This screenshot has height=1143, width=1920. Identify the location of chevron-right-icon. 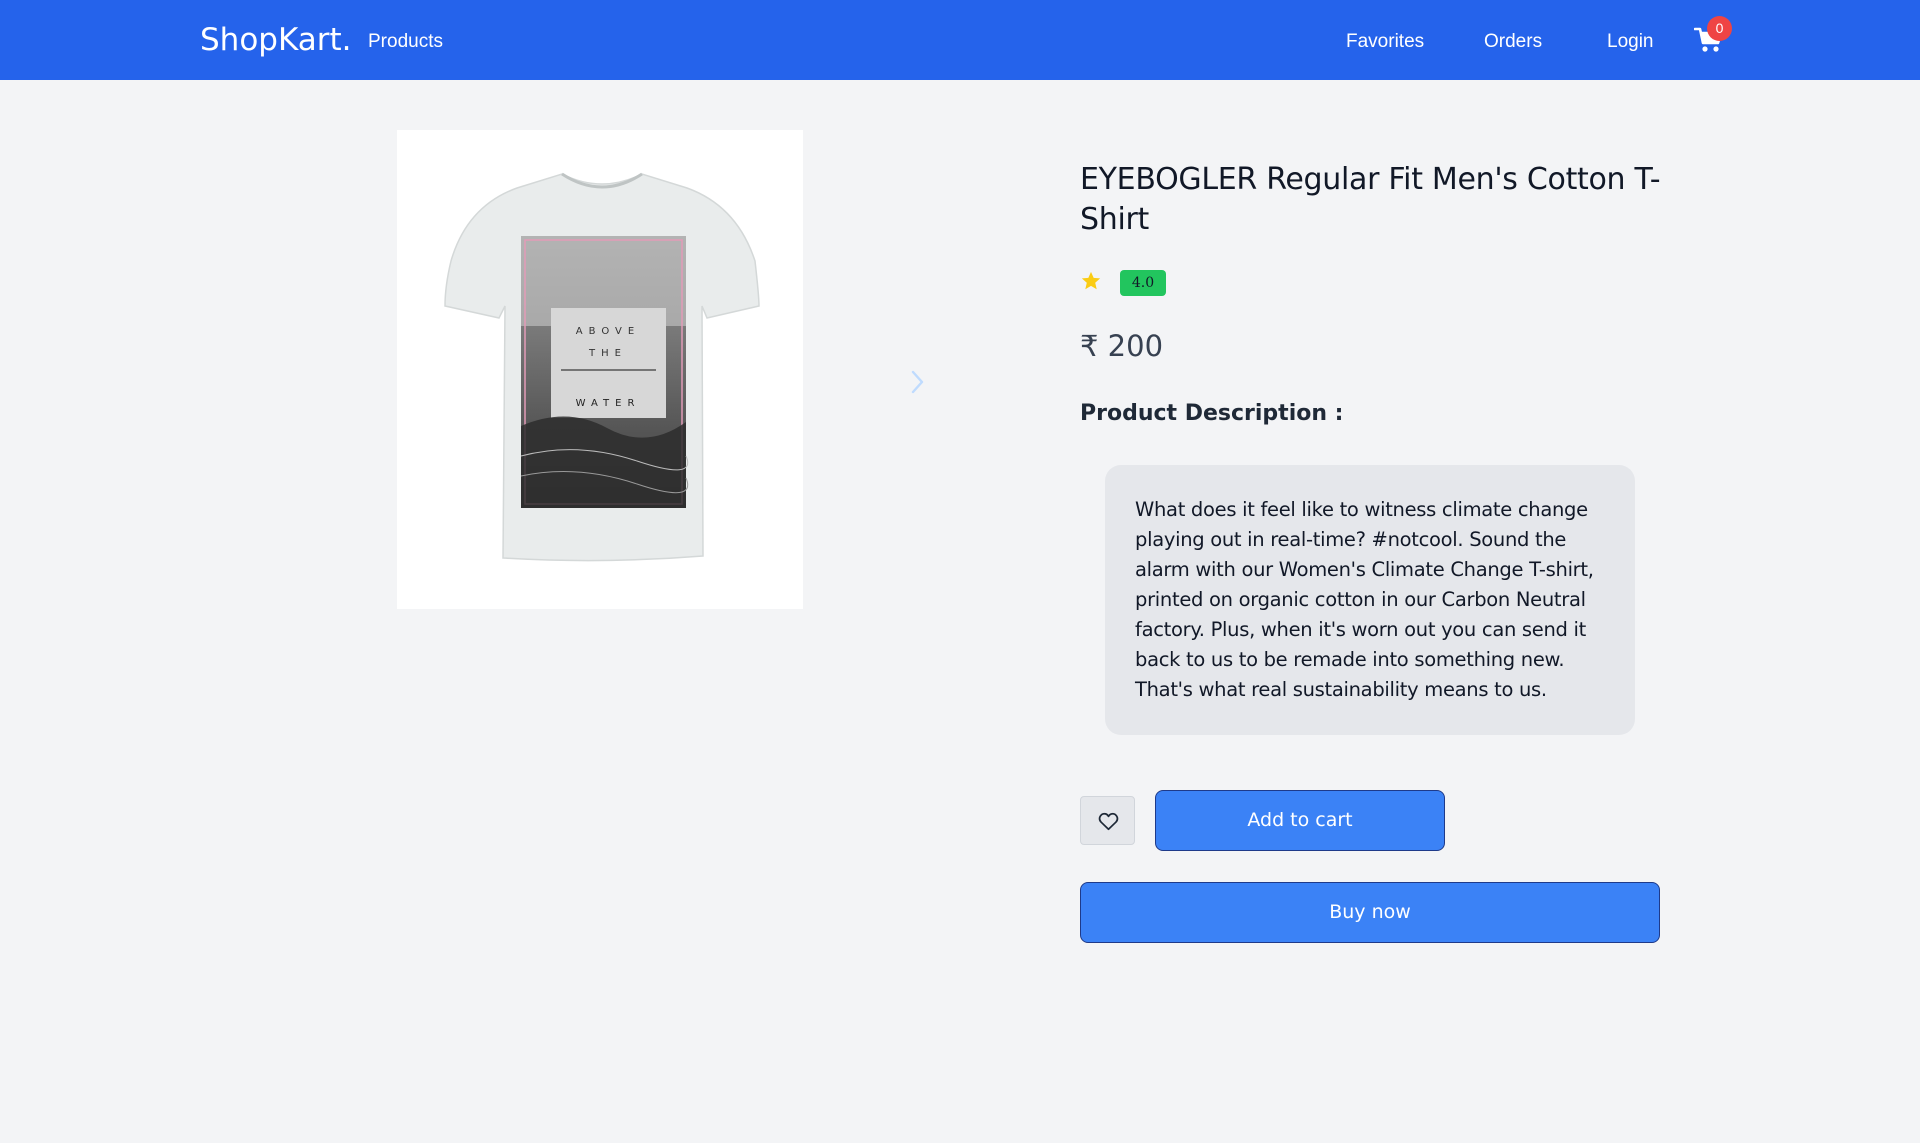
(917, 382).